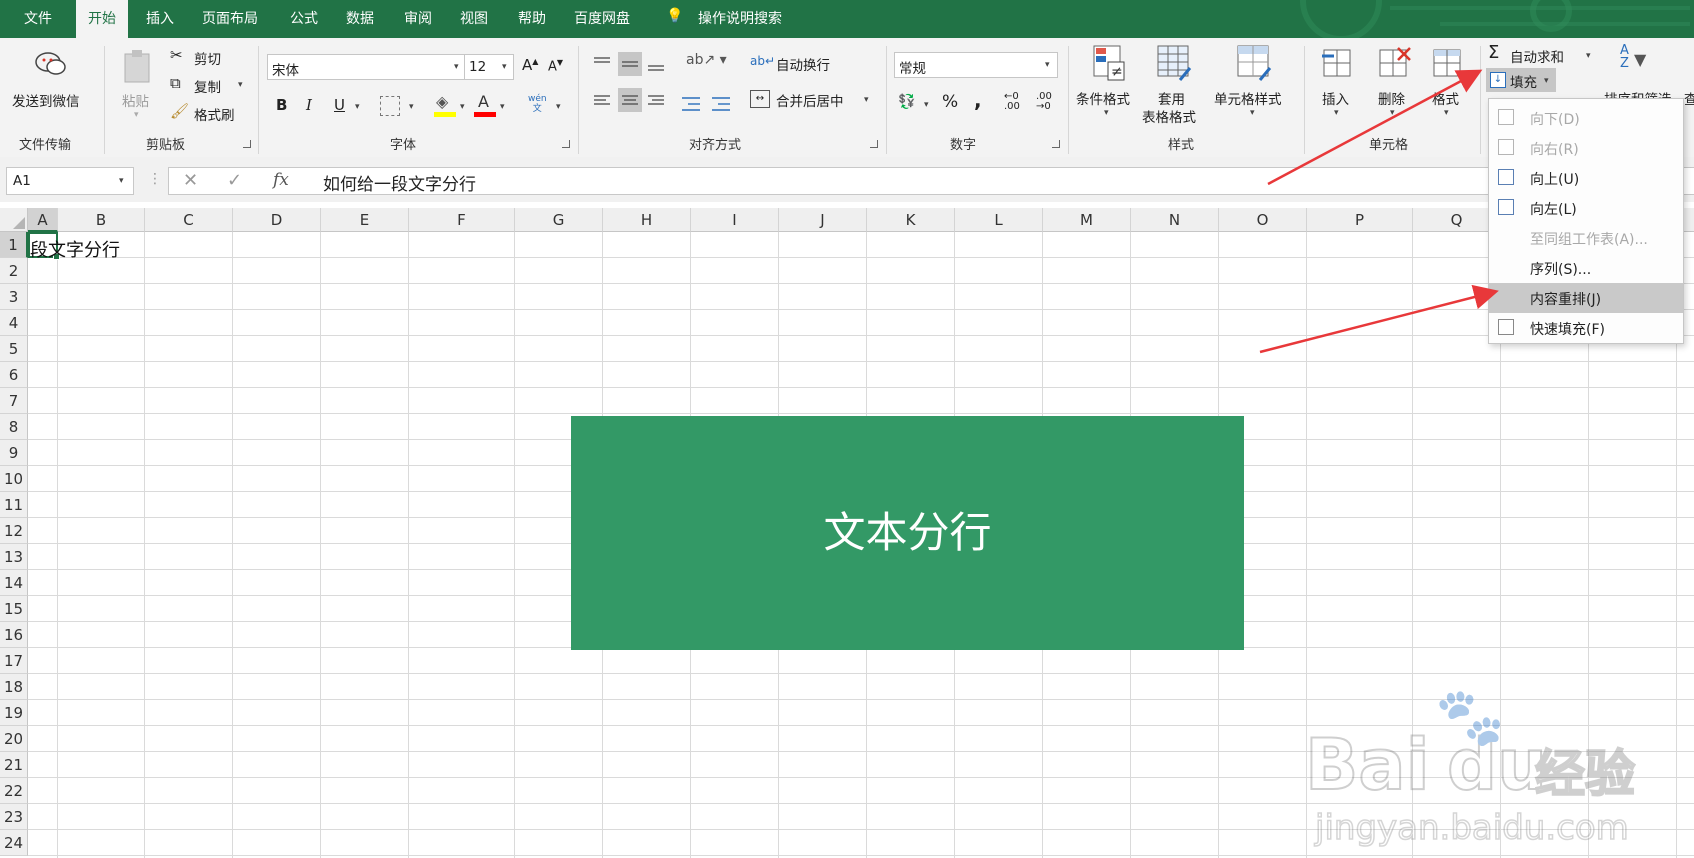 The height and width of the screenshot is (858, 1694). Describe the element at coordinates (1470, 717) in the screenshot. I see `paw-icon: 🐾` at that location.